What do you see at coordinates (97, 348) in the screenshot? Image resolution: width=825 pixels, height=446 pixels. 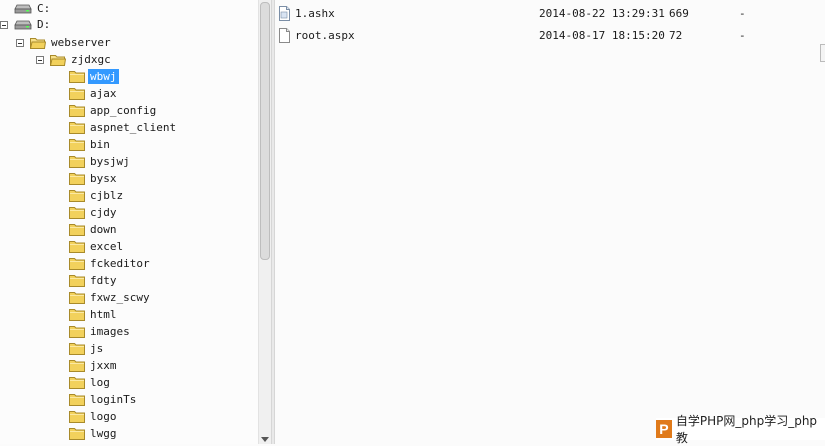 I see `tree-item-label: js` at bounding box center [97, 348].